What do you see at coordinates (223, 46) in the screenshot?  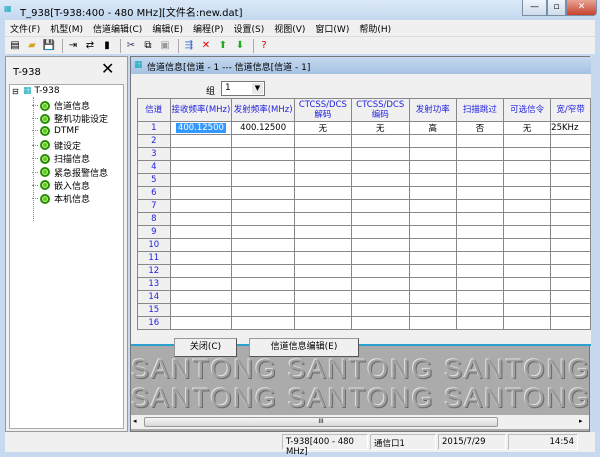 I see `move-up-icon: ⬆` at bounding box center [223, 46].